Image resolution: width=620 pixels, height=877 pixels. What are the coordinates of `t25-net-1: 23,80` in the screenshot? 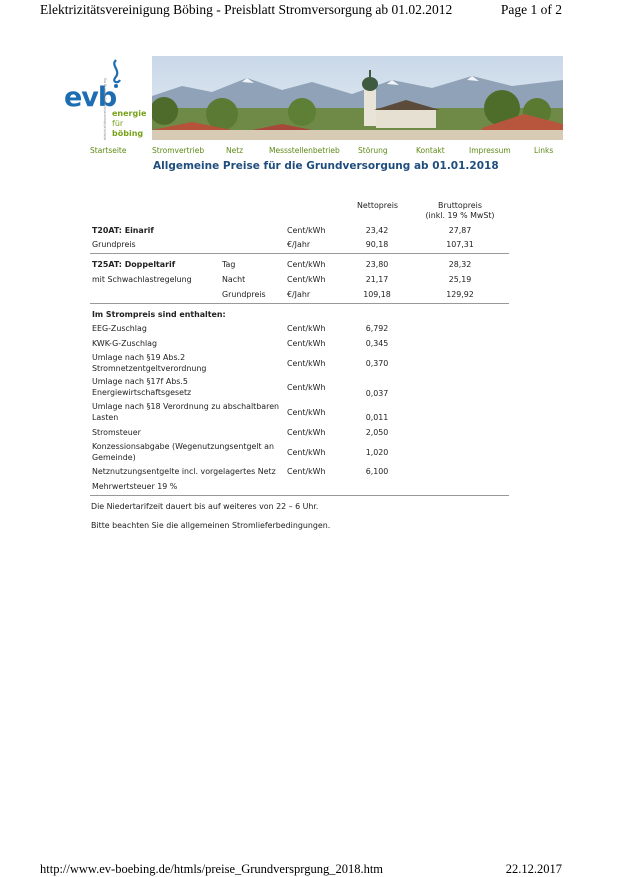 It's located at (377, 264).